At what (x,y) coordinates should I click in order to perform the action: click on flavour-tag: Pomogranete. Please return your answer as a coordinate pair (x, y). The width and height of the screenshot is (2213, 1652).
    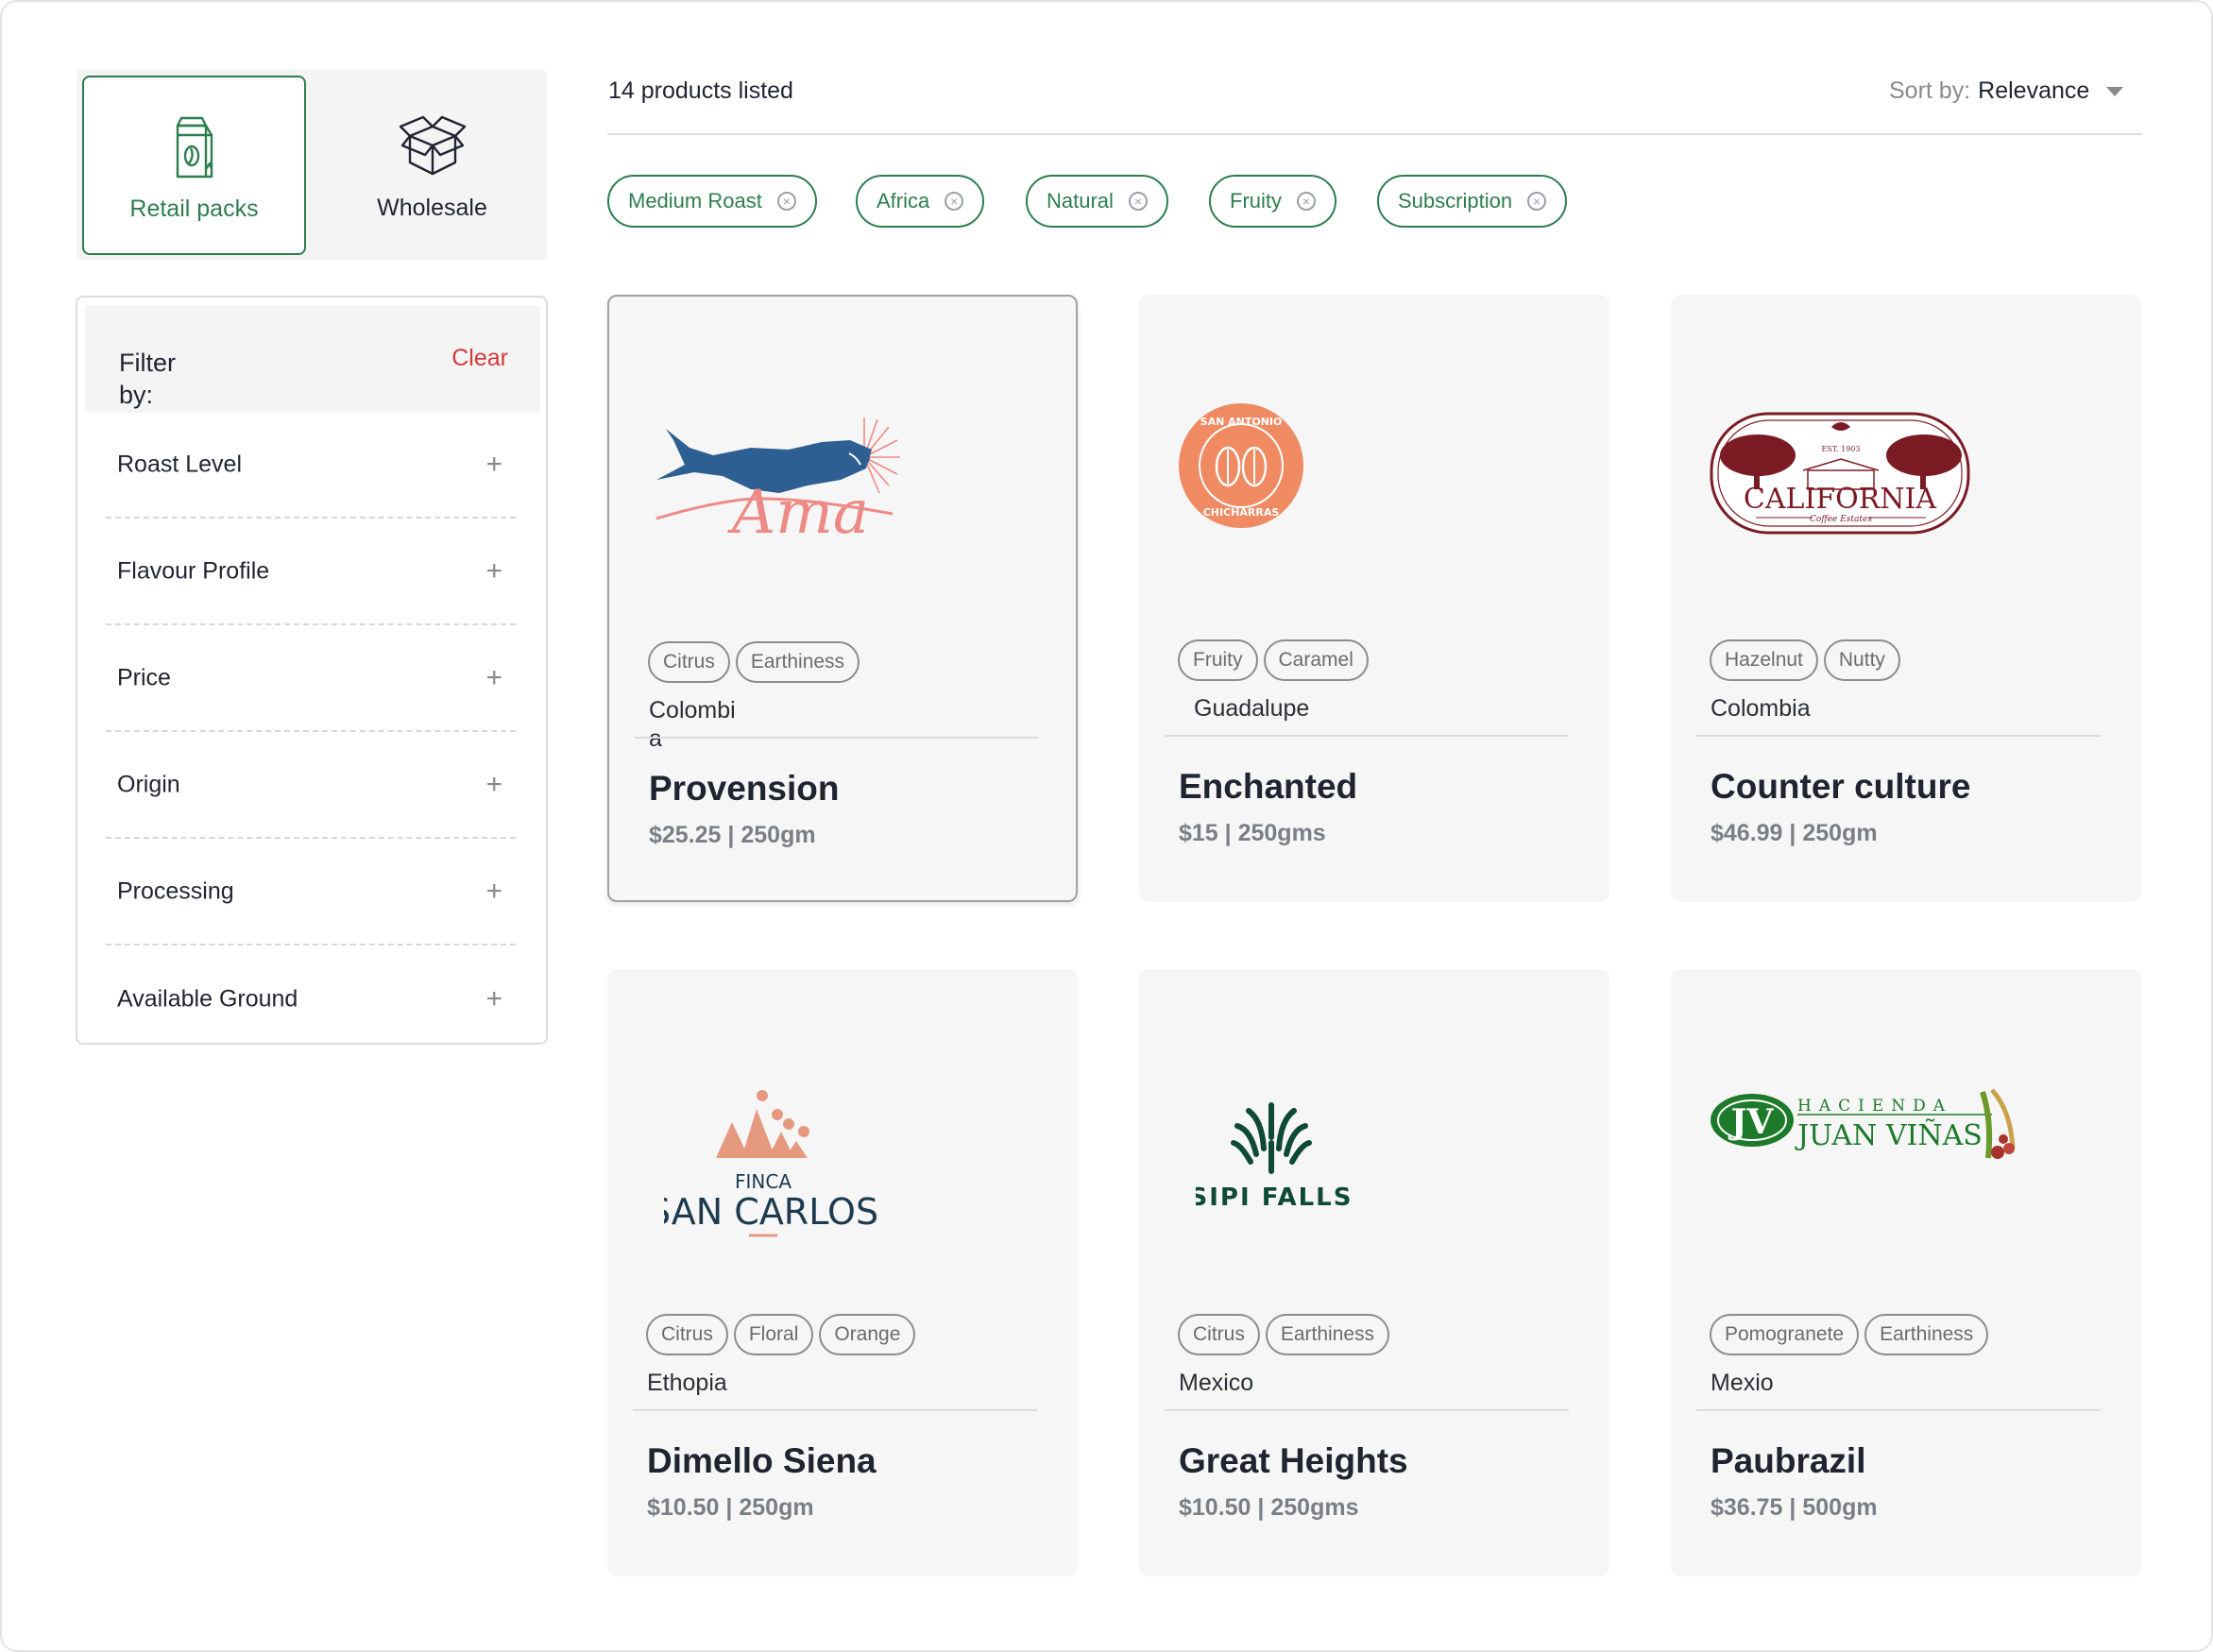
    Looking at the image, I should click on (1785, 1335).